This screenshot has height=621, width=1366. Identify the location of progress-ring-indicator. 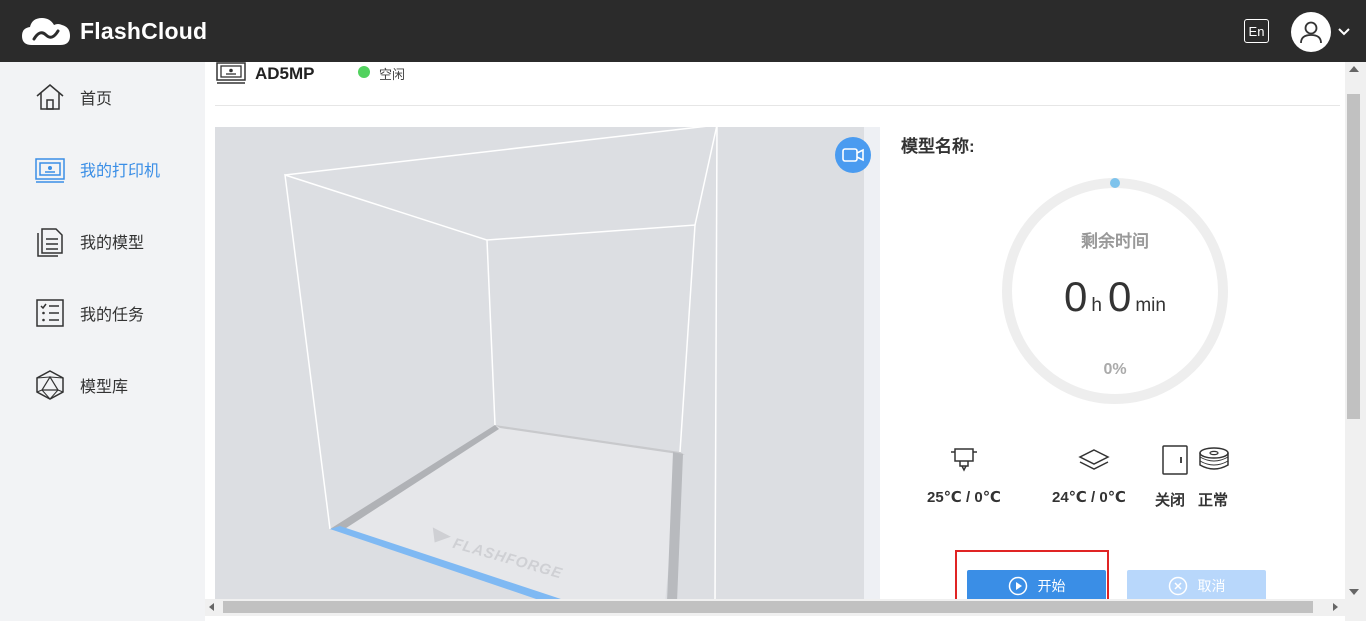
(1115, 183).